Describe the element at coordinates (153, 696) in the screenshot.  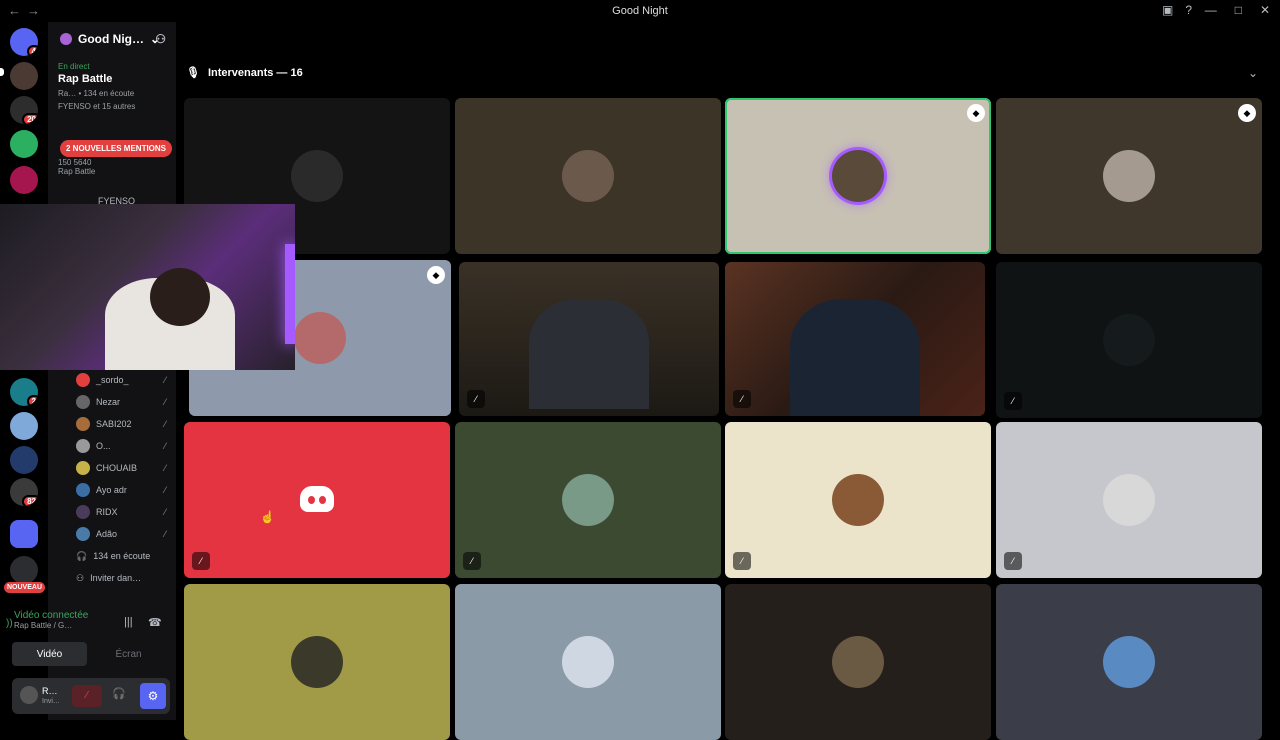
I see `settings-gear-icon: ⚙` at that location.